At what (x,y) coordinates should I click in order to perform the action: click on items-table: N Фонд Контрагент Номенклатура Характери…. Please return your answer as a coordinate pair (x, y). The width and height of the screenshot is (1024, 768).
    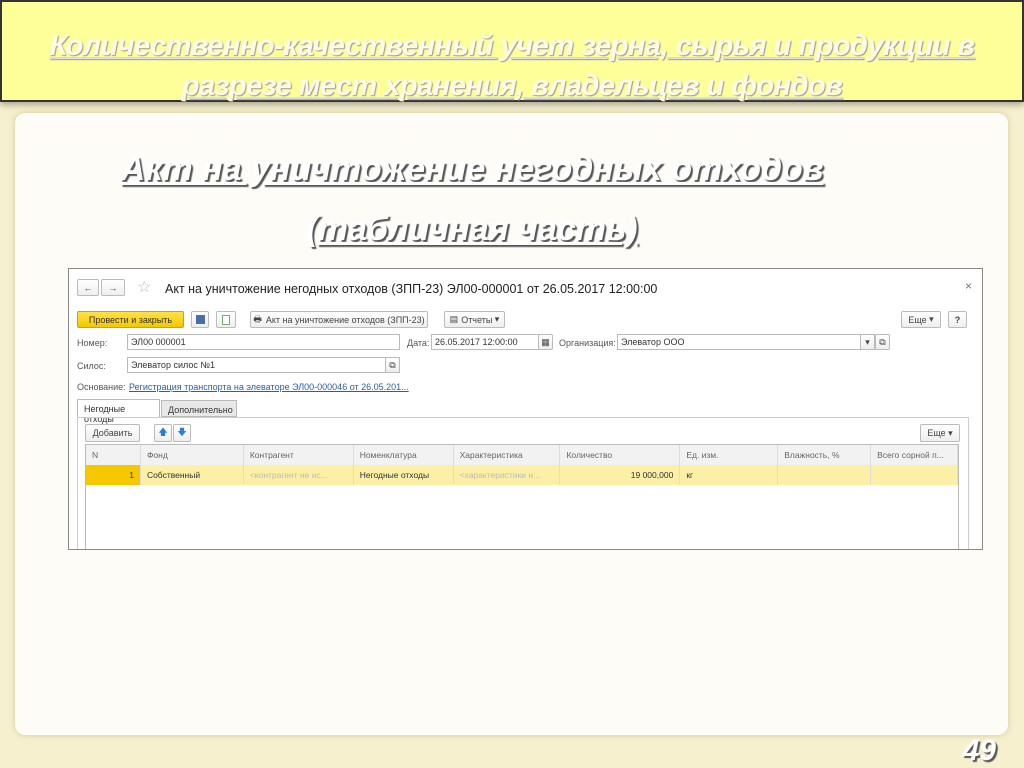
    Looking at the image, I should click on (522, 496).